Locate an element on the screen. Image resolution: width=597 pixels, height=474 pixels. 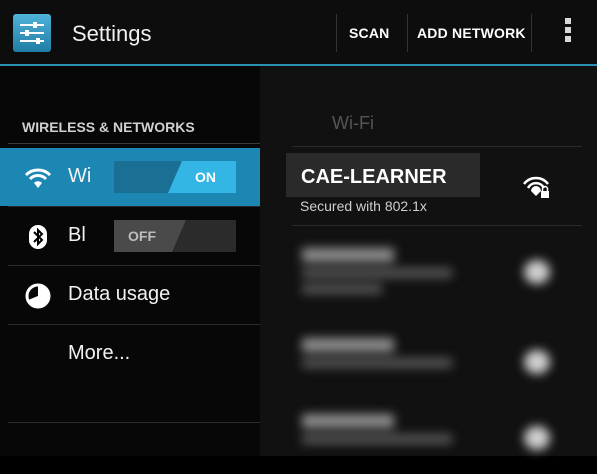
bluetooth-toggle: OFF is located at coordinates (175, 236).